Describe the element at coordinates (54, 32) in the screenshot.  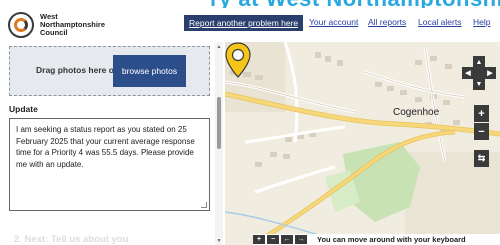
I see `logo-line-3: Council` at that location.